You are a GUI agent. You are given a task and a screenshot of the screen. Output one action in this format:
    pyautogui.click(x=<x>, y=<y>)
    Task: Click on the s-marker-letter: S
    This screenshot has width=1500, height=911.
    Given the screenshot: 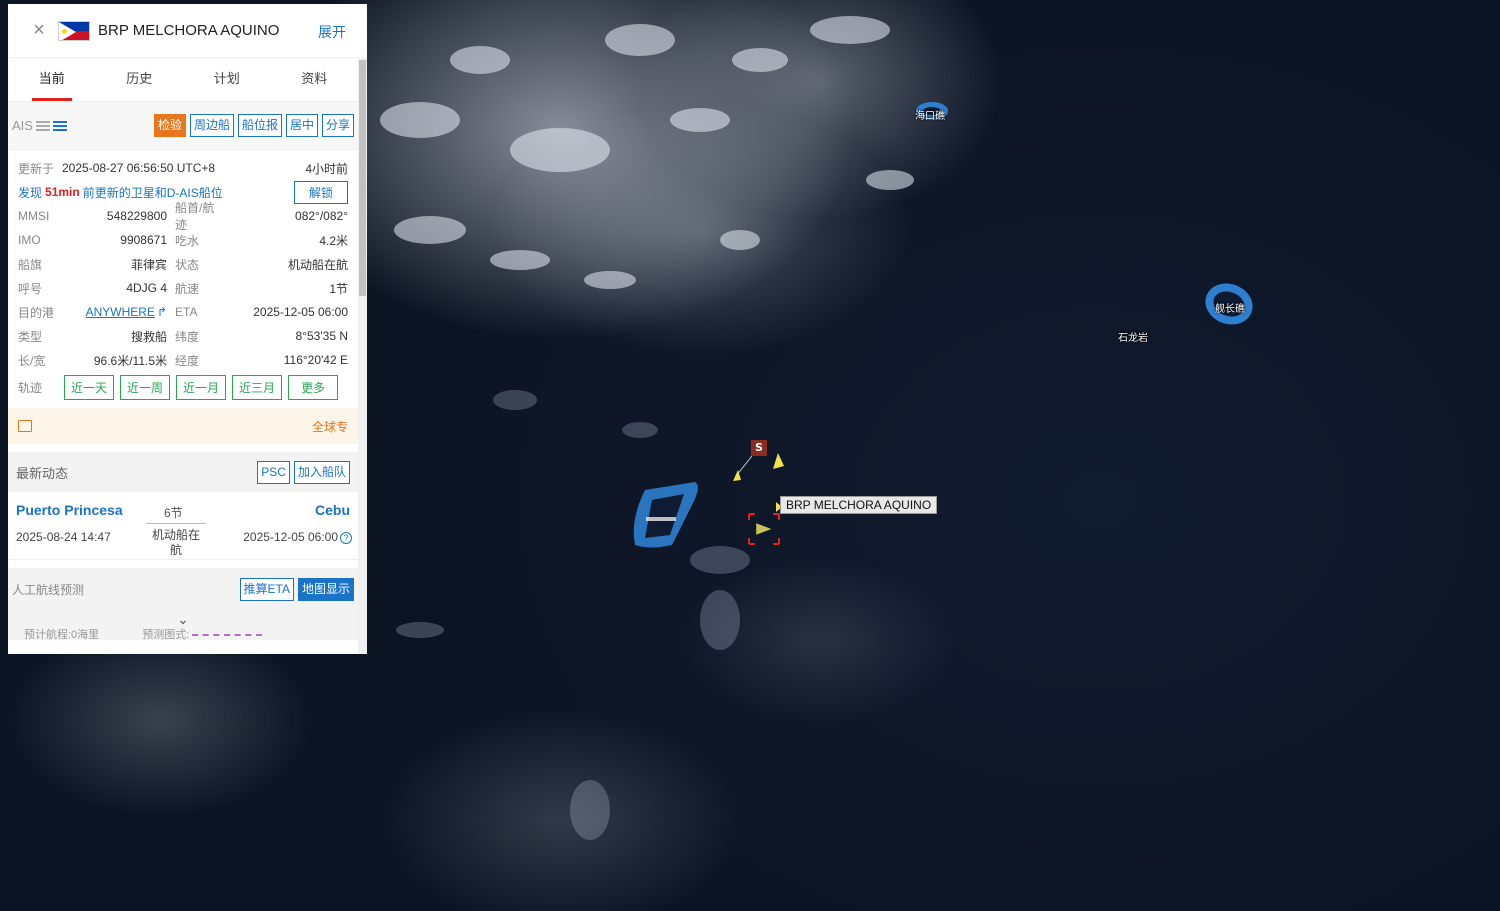 What is the action you would take?
    pyautogui.click(x=759, y=448)
    